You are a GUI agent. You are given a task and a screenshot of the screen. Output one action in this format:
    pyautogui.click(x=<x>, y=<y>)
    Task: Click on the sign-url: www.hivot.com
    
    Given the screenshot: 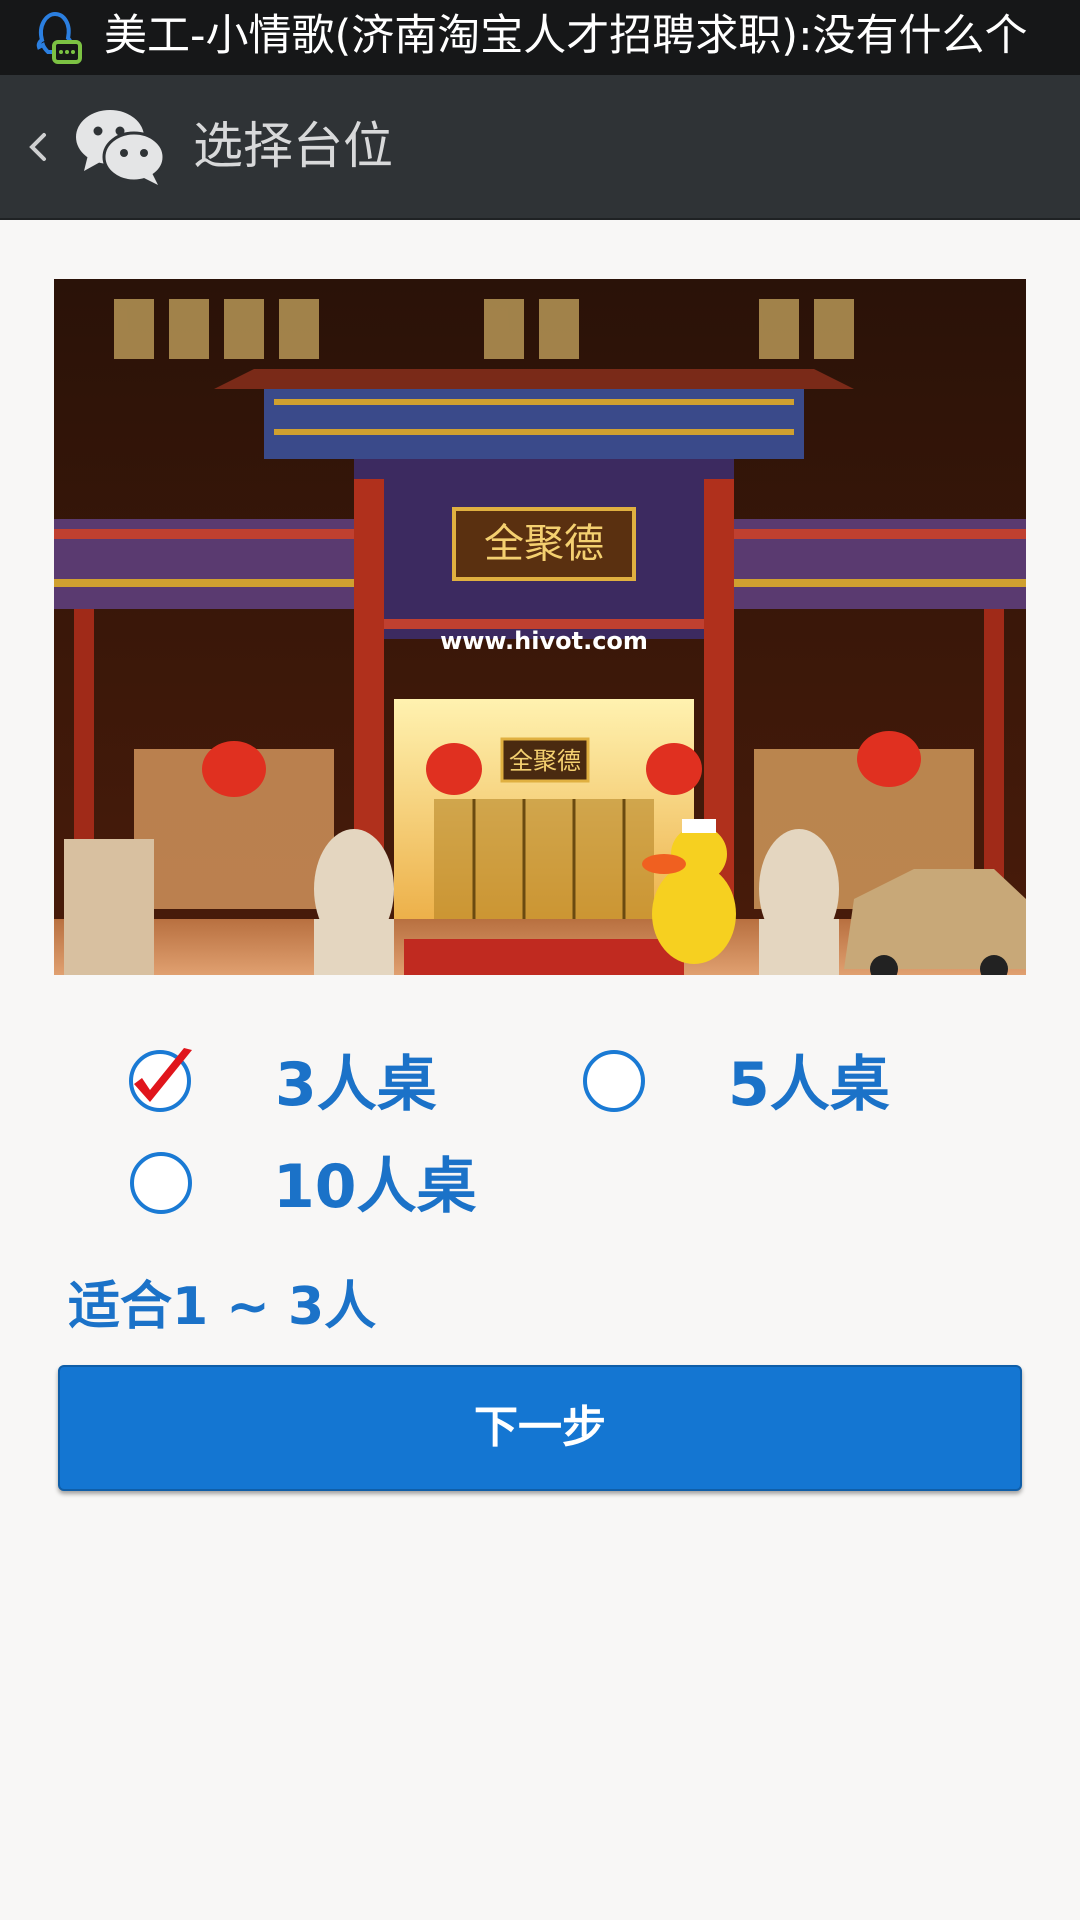 What is the action you would take?
    pyautogui.click(x=544, y=641)
    